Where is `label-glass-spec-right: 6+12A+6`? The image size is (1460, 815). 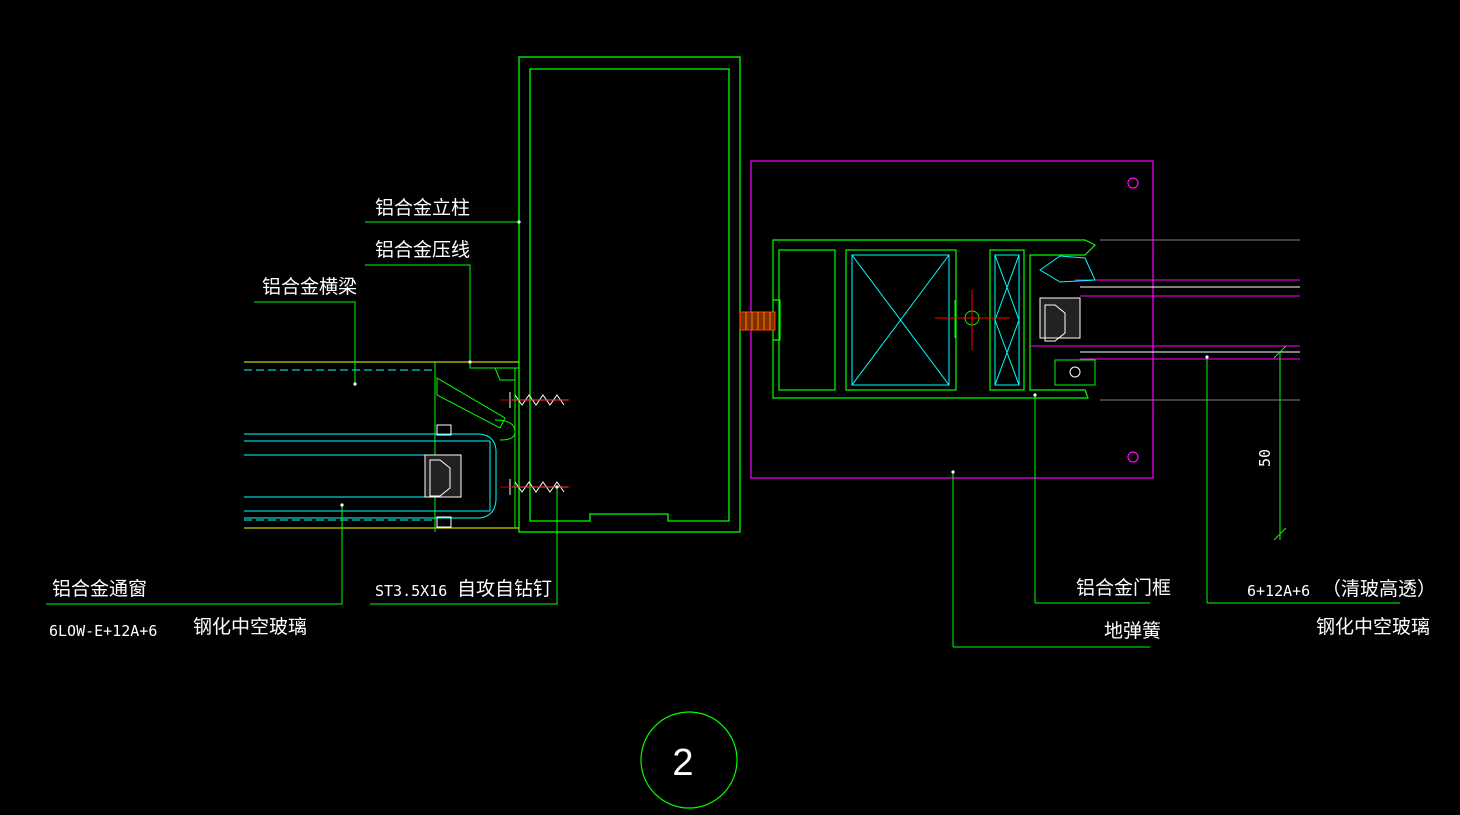
label-glass-spec-right: 6+12A+6 is located at coordinates (1278, 591).